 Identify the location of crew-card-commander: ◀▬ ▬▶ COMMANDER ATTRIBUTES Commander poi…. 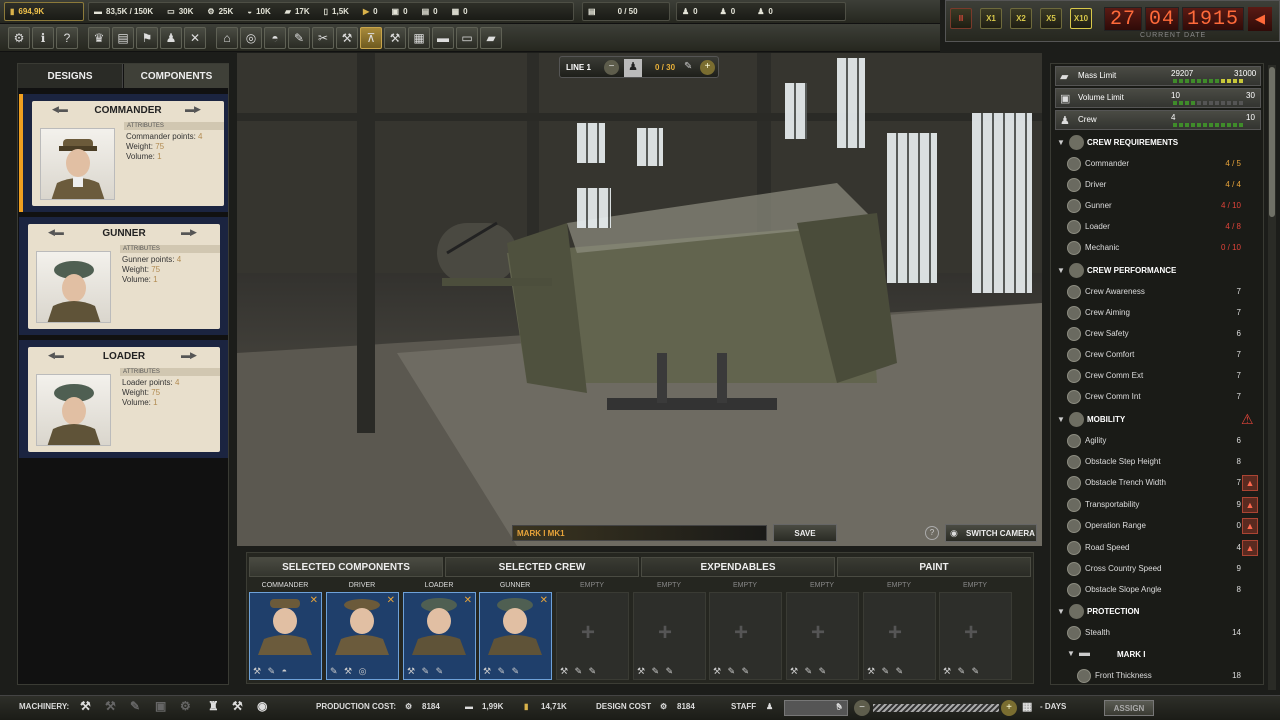
(123, 153).